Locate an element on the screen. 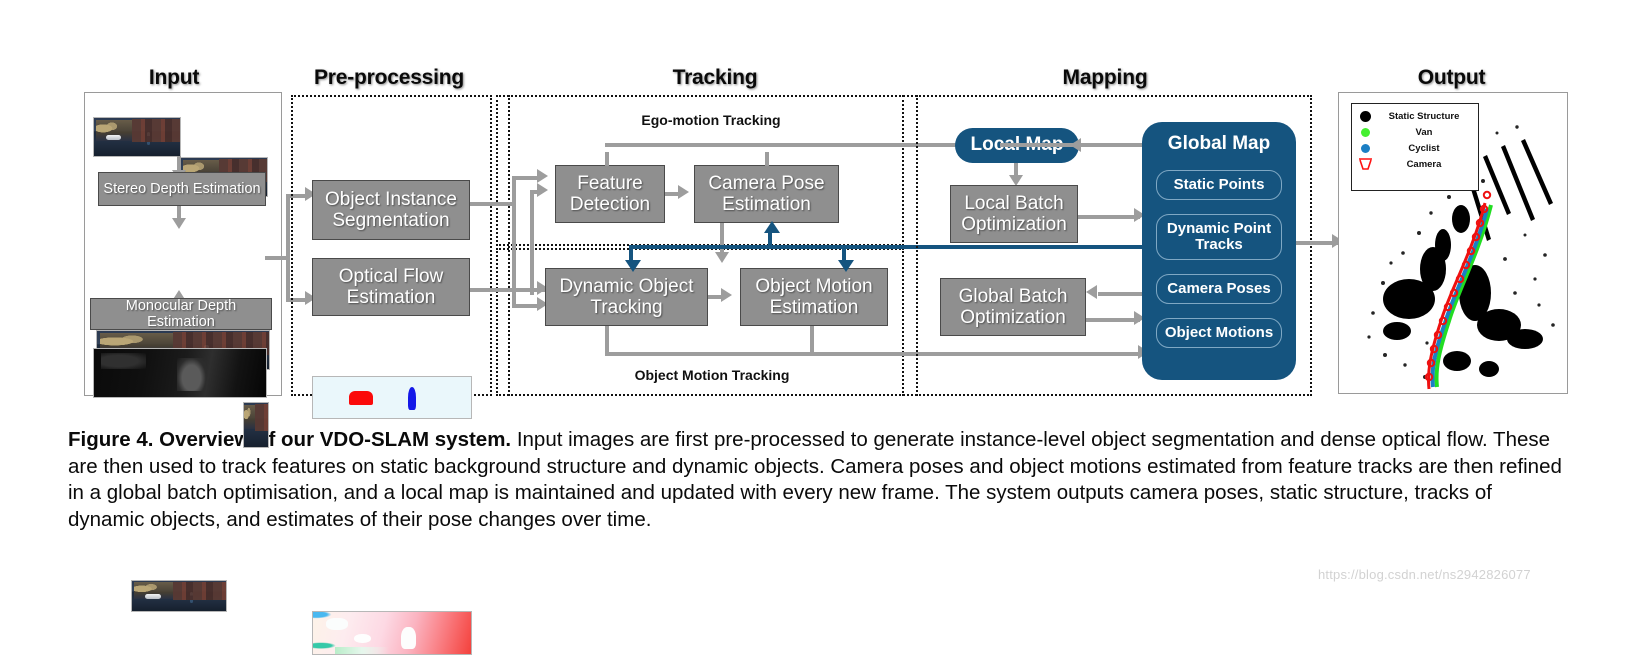 Image resolution: width=1639 pixels, height=655 pixels. pill-static-points: Static Points is located at coordinates (1219, 185).